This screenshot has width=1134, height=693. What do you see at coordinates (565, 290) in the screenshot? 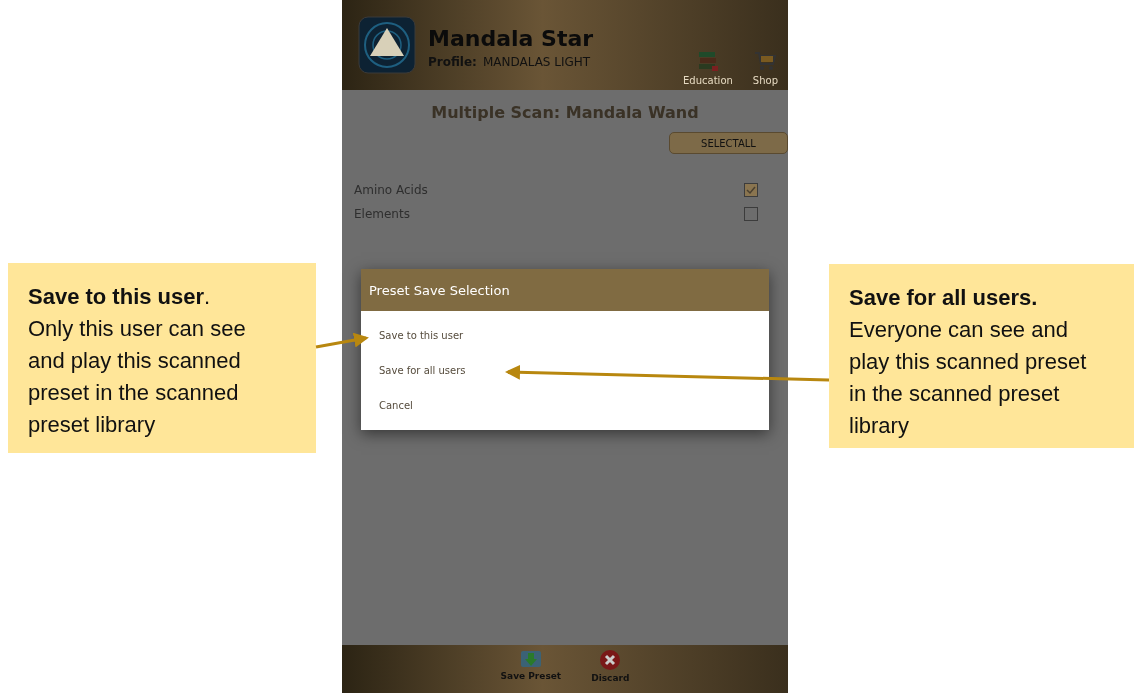
I see `dialog-title: Preset Save Selection` at bounding box center [565, 290].